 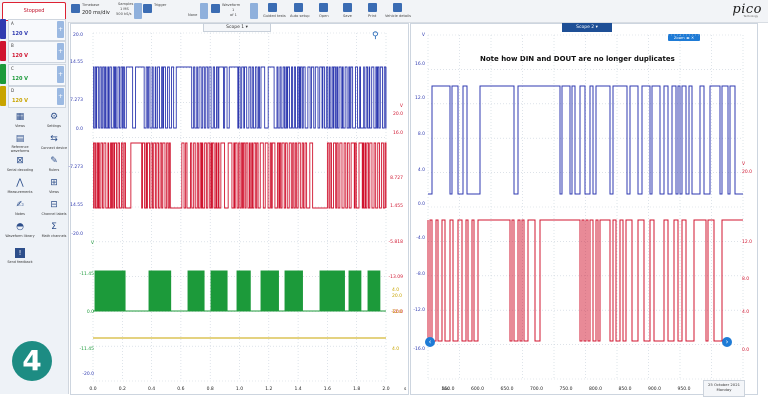 I want to click on sidebar-item-serial-label: Serial decoding, so click(x=20, y=170).